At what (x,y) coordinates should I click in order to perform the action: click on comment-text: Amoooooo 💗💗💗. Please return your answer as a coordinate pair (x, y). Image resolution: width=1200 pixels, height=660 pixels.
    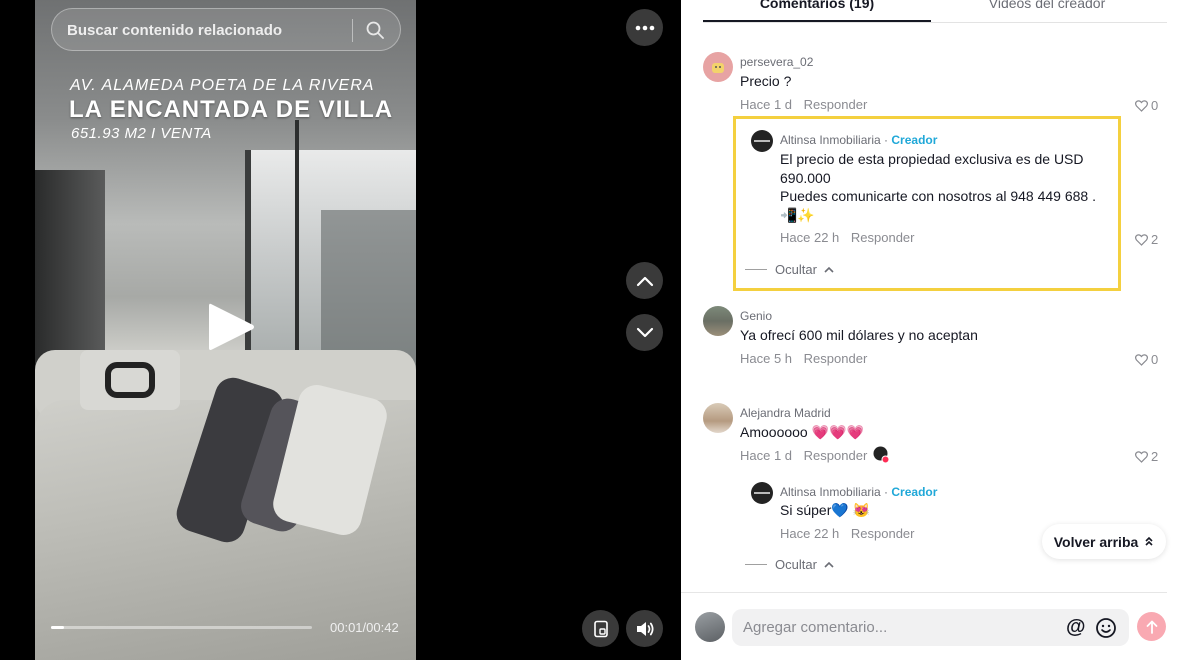
    Looking at the image, I should click on (802, 432).